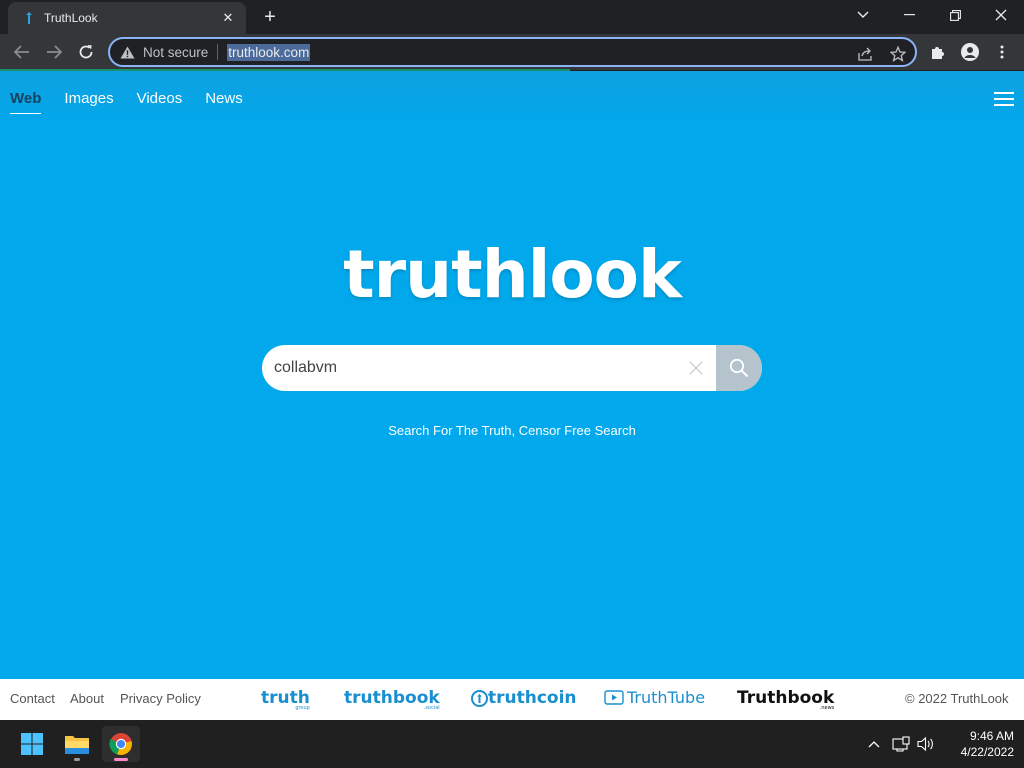 This screenshot has width=1024, height=768. Describe the element at coordinates (86, 52) in the screenshot. I see `reload-icon` at that location.